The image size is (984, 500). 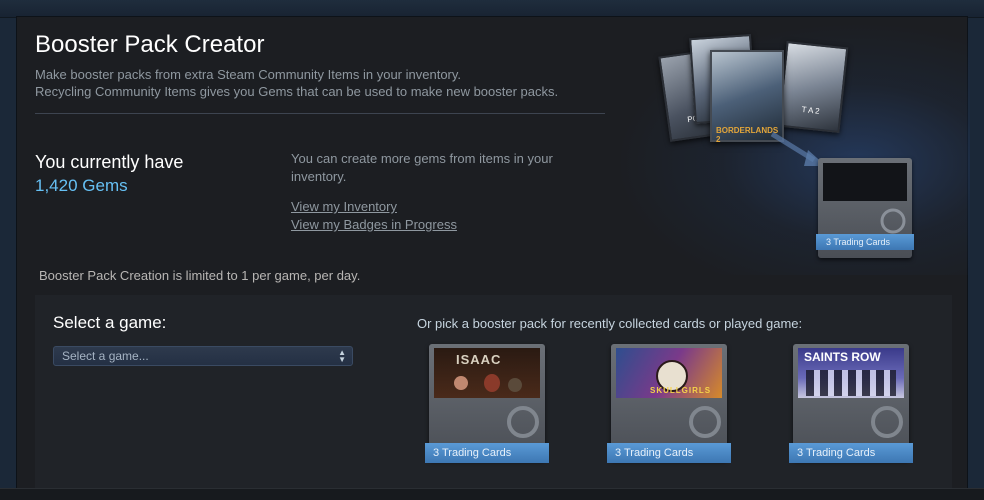 I want to click on pack-art-saints-row: SAINTS ROW, so click(x=851, y=373).